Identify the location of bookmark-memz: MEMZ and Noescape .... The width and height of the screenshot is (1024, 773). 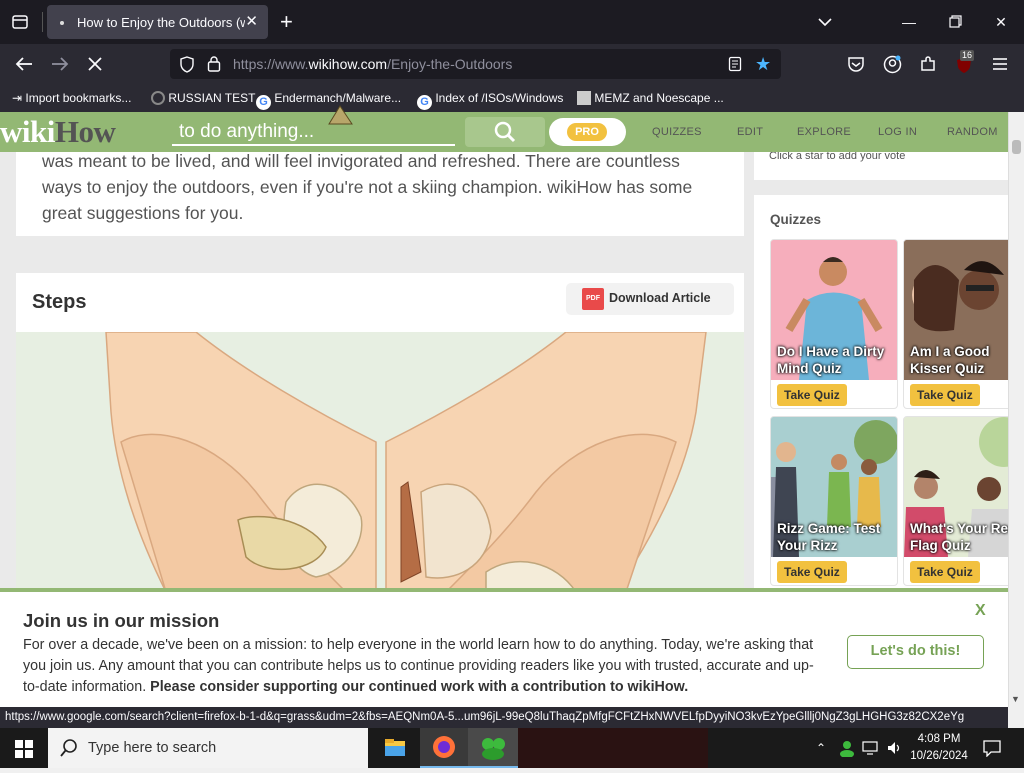
(650, 98).